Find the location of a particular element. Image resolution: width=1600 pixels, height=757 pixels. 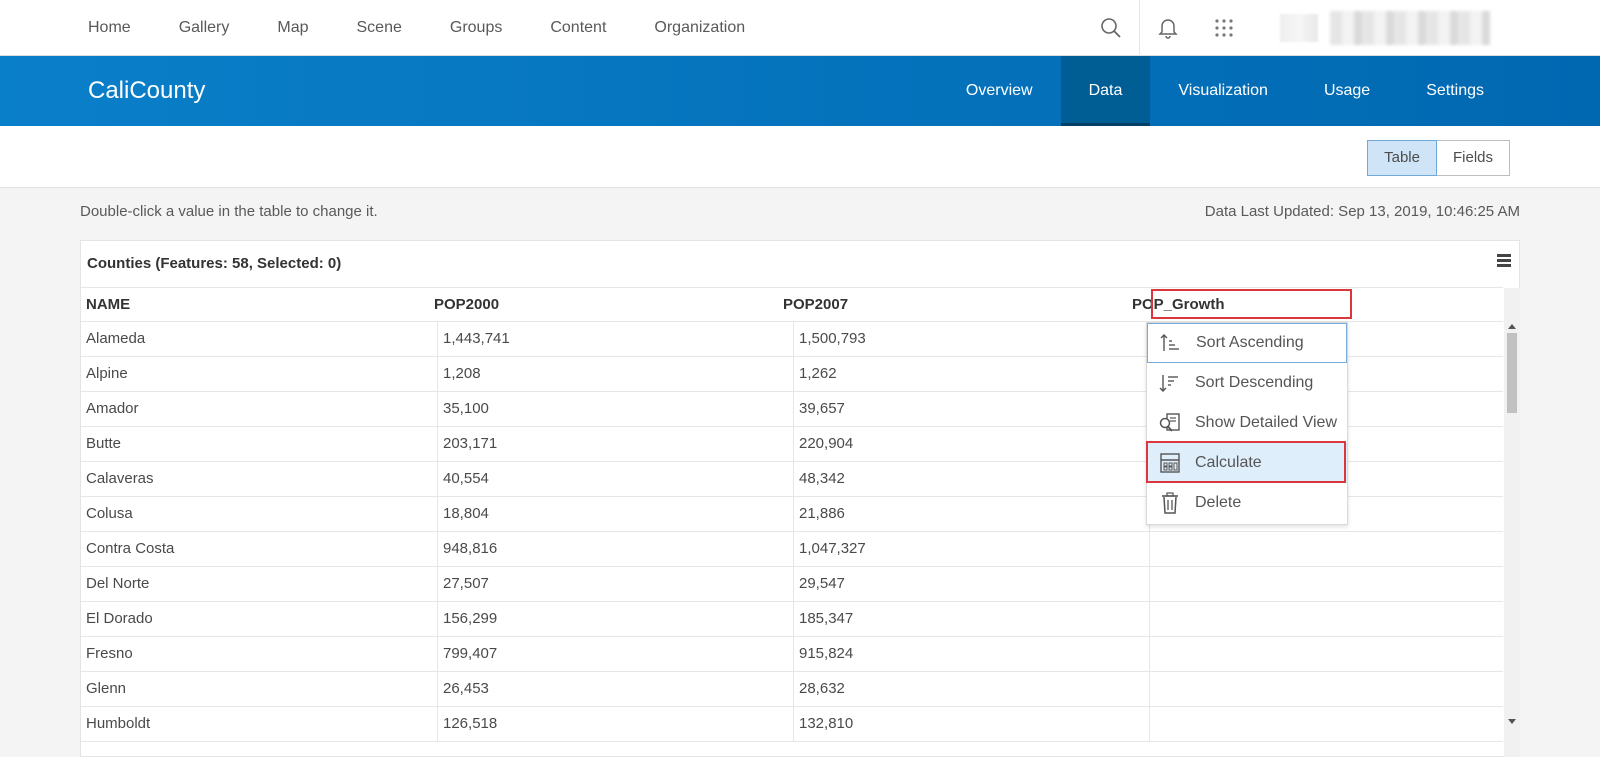

column-header-pop2007: POP2007 is located at coordinates (813, 305).